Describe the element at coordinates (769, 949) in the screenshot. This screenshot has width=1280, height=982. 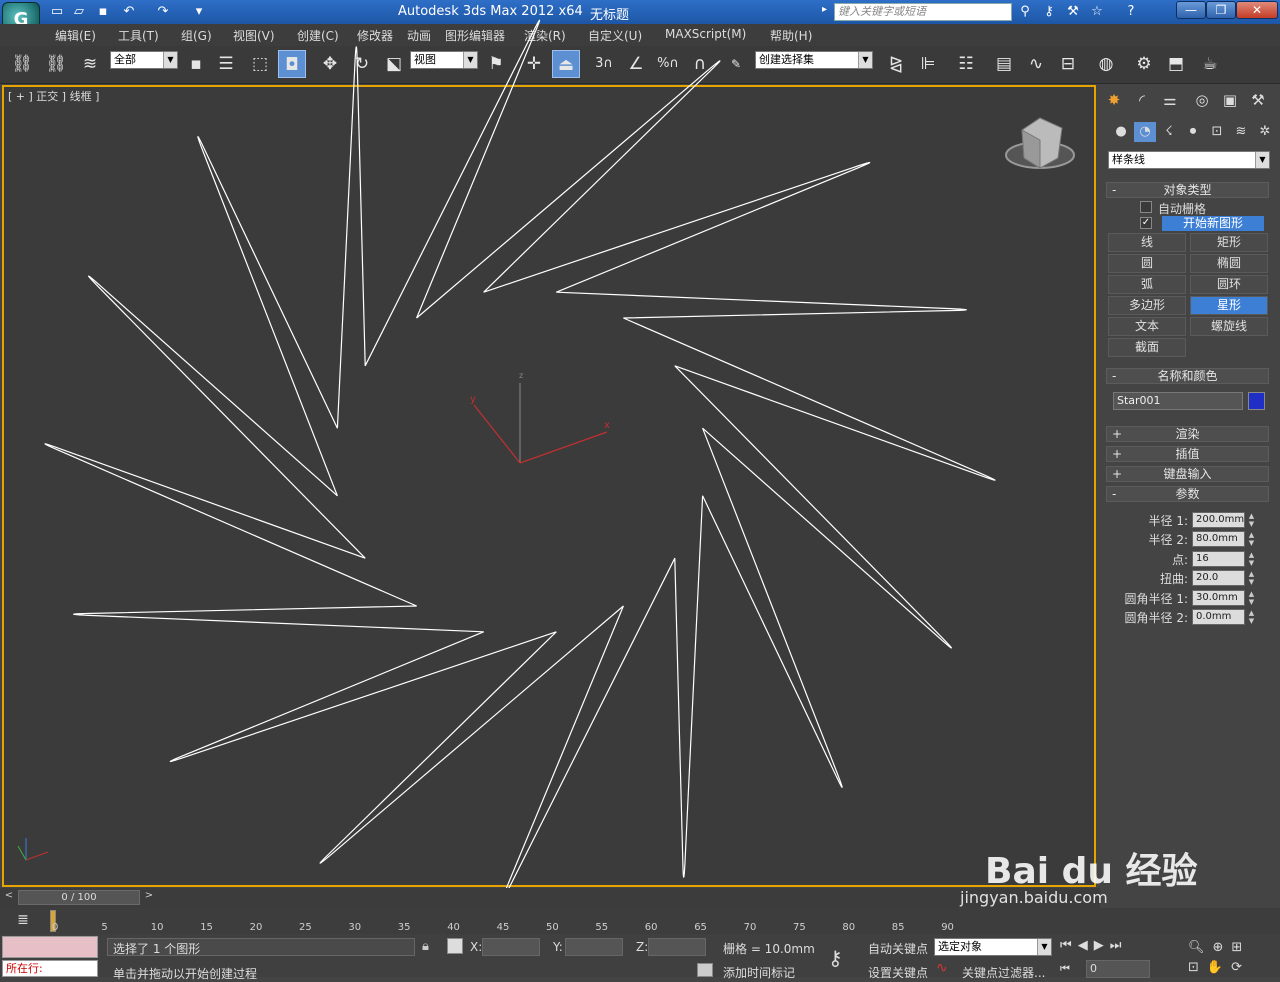
I see `grid-size: 栅格 = 10.0mm` at that location.